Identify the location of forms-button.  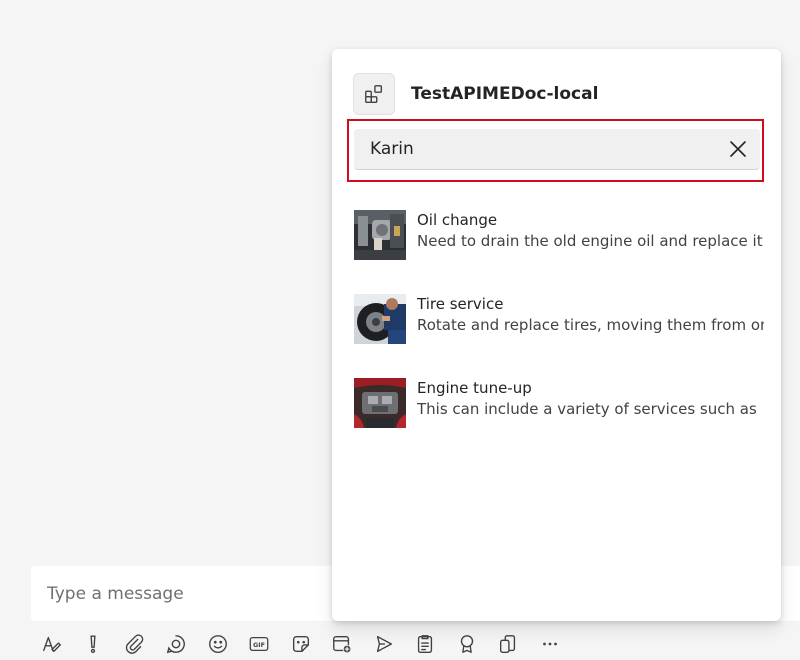
(426, 644).